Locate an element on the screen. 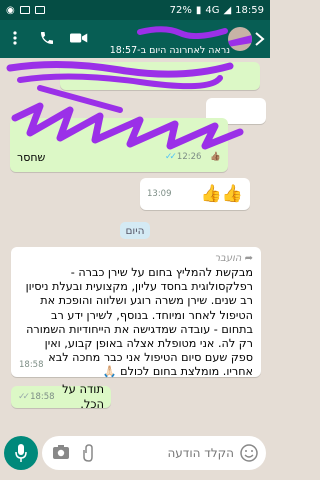  message-meta: ✓✓ 18:58 is located at coordinates (36, 397).